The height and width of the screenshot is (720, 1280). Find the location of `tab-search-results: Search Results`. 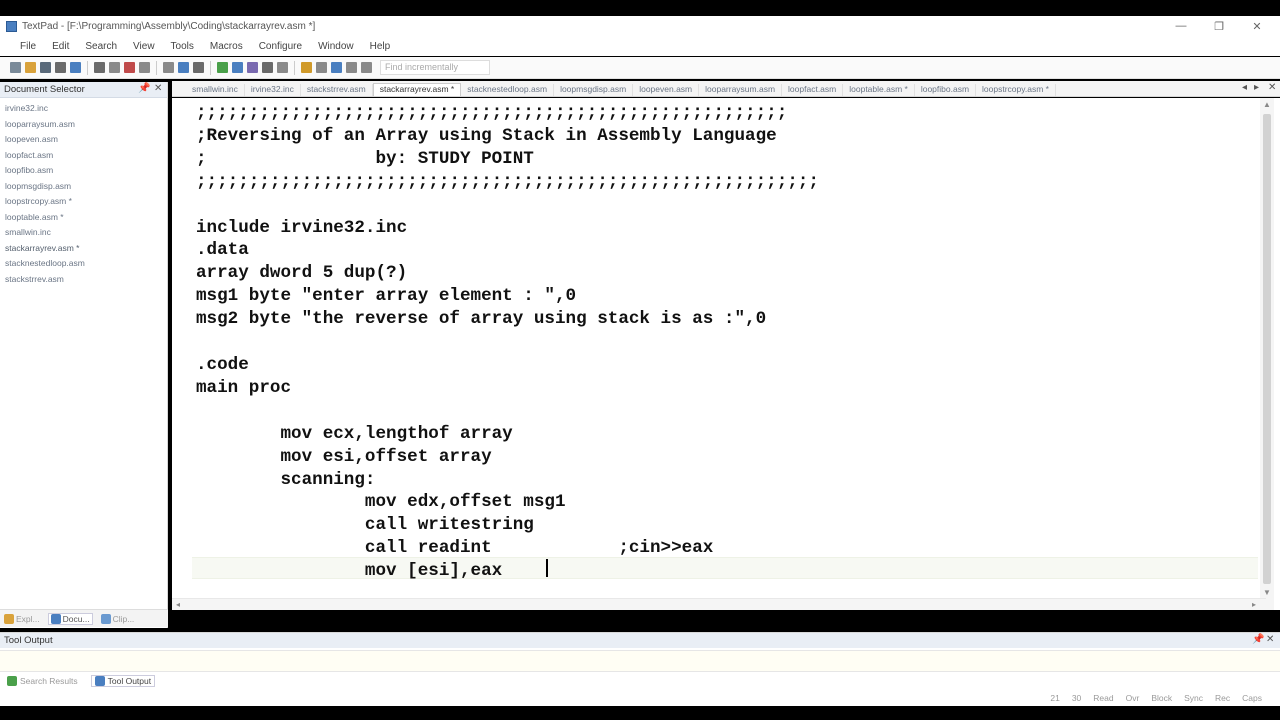

tab-search-results: Search Results is located at coordinates (42, 681).